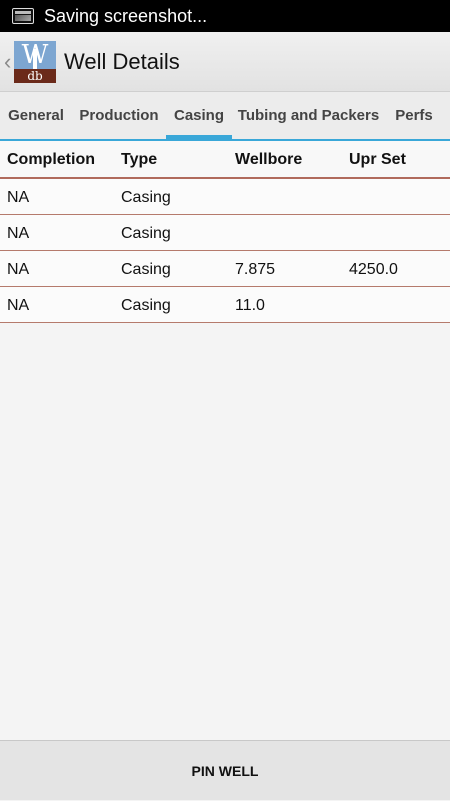 The width and height of the screenshot is (450, 801). I want to click on page-title: Well Details, so click(122, 61).